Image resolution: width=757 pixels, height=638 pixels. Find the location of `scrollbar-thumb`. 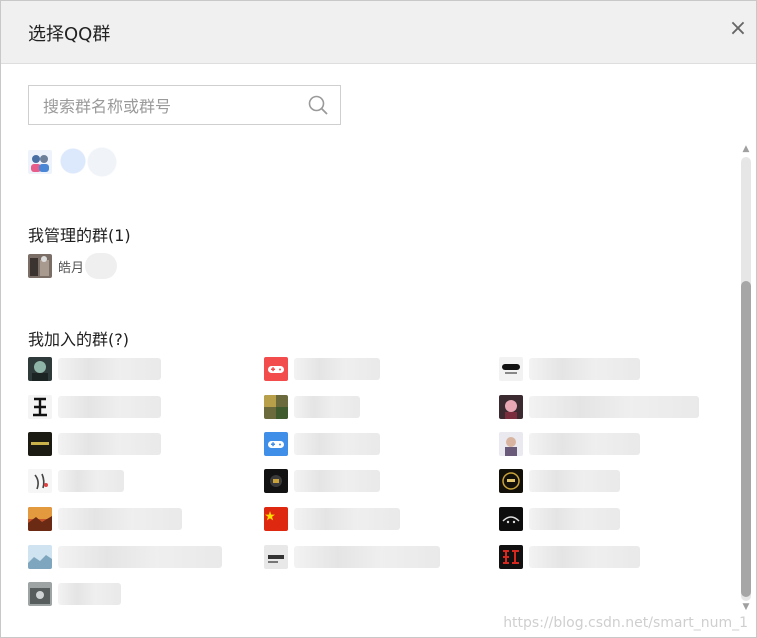

scrollbar-thumb is located at coordinates (746, 439).